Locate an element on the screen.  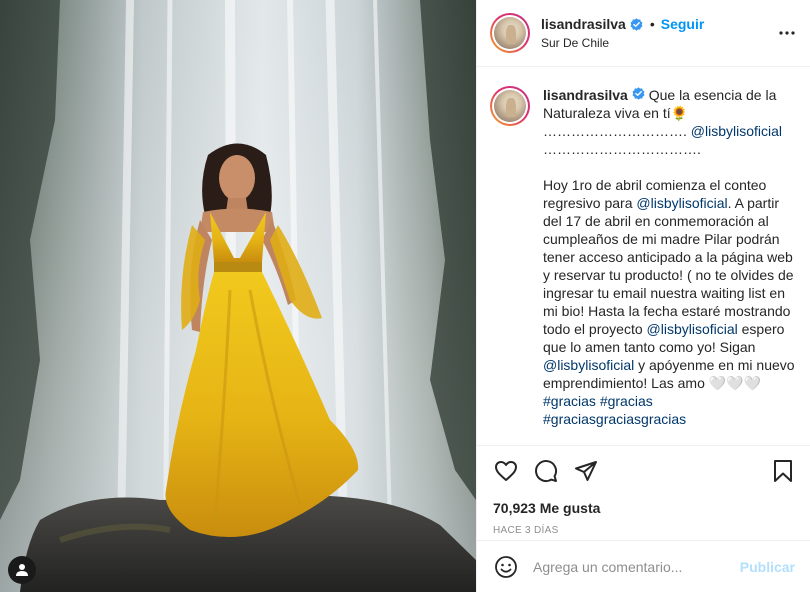
heart-icon is located at coordinates (506, 471).